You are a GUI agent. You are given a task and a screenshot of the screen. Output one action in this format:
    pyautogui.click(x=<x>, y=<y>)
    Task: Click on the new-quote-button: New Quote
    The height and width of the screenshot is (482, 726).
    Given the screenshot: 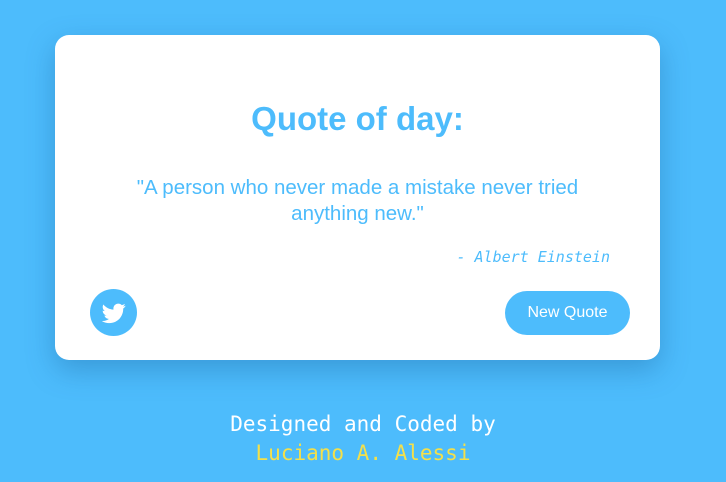 What is the action you would take?
    pyautogui.click(x=567, y=313)
    